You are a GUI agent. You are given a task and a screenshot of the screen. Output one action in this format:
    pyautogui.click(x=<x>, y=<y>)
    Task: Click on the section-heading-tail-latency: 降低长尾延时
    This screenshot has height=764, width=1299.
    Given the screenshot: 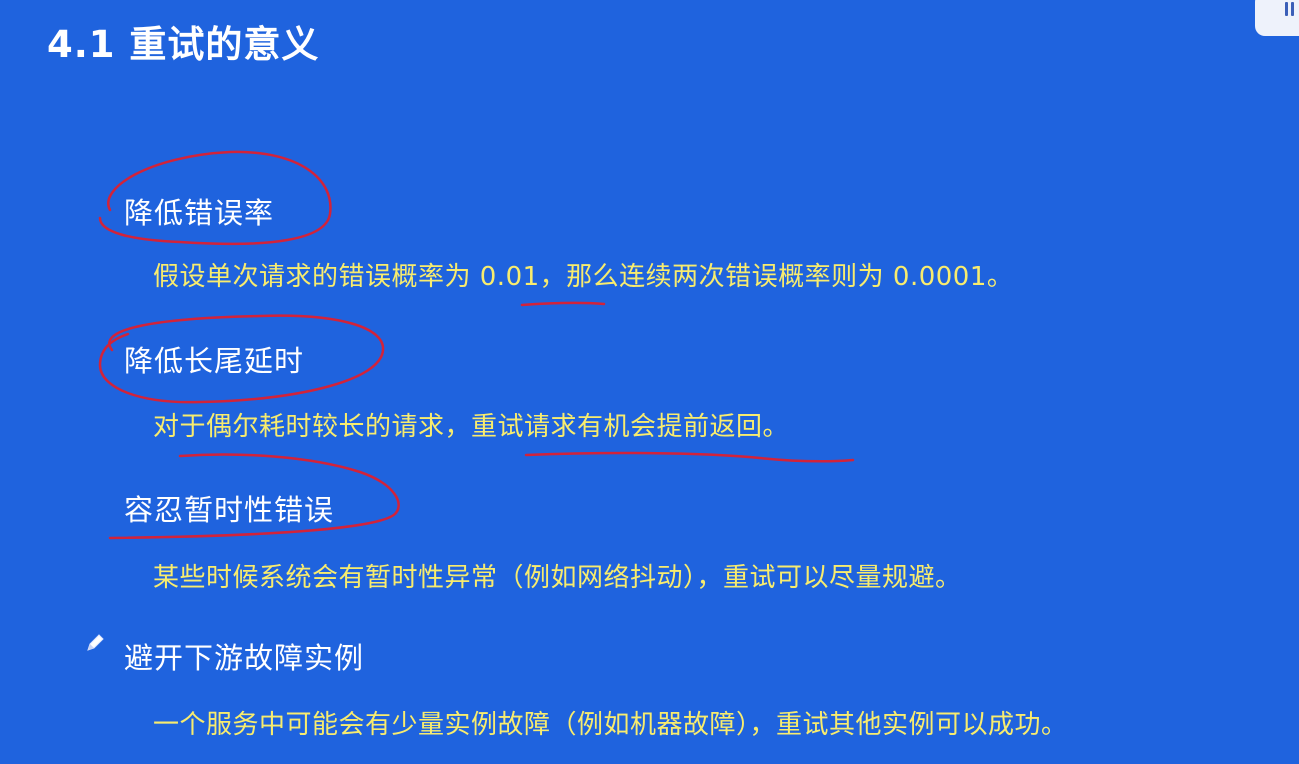 What is the action you would take?
    pyautogui.click(x=214, y=361)
    